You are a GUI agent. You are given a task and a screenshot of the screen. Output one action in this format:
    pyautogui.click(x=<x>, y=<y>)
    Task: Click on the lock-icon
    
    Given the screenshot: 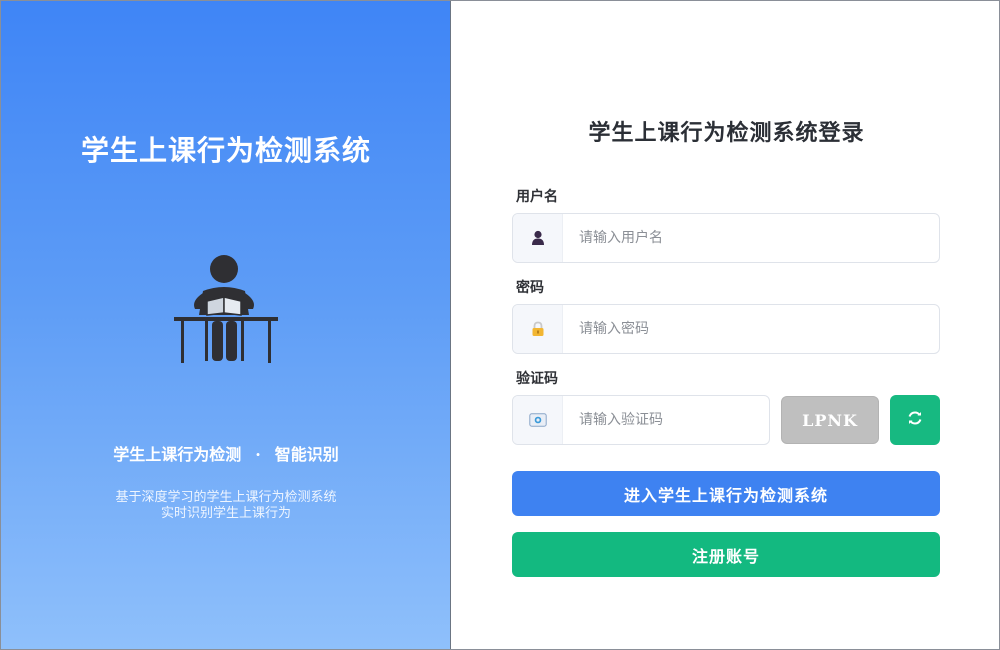 What is the action you would take?
    pyautogui.click(x=538, y=329)
    